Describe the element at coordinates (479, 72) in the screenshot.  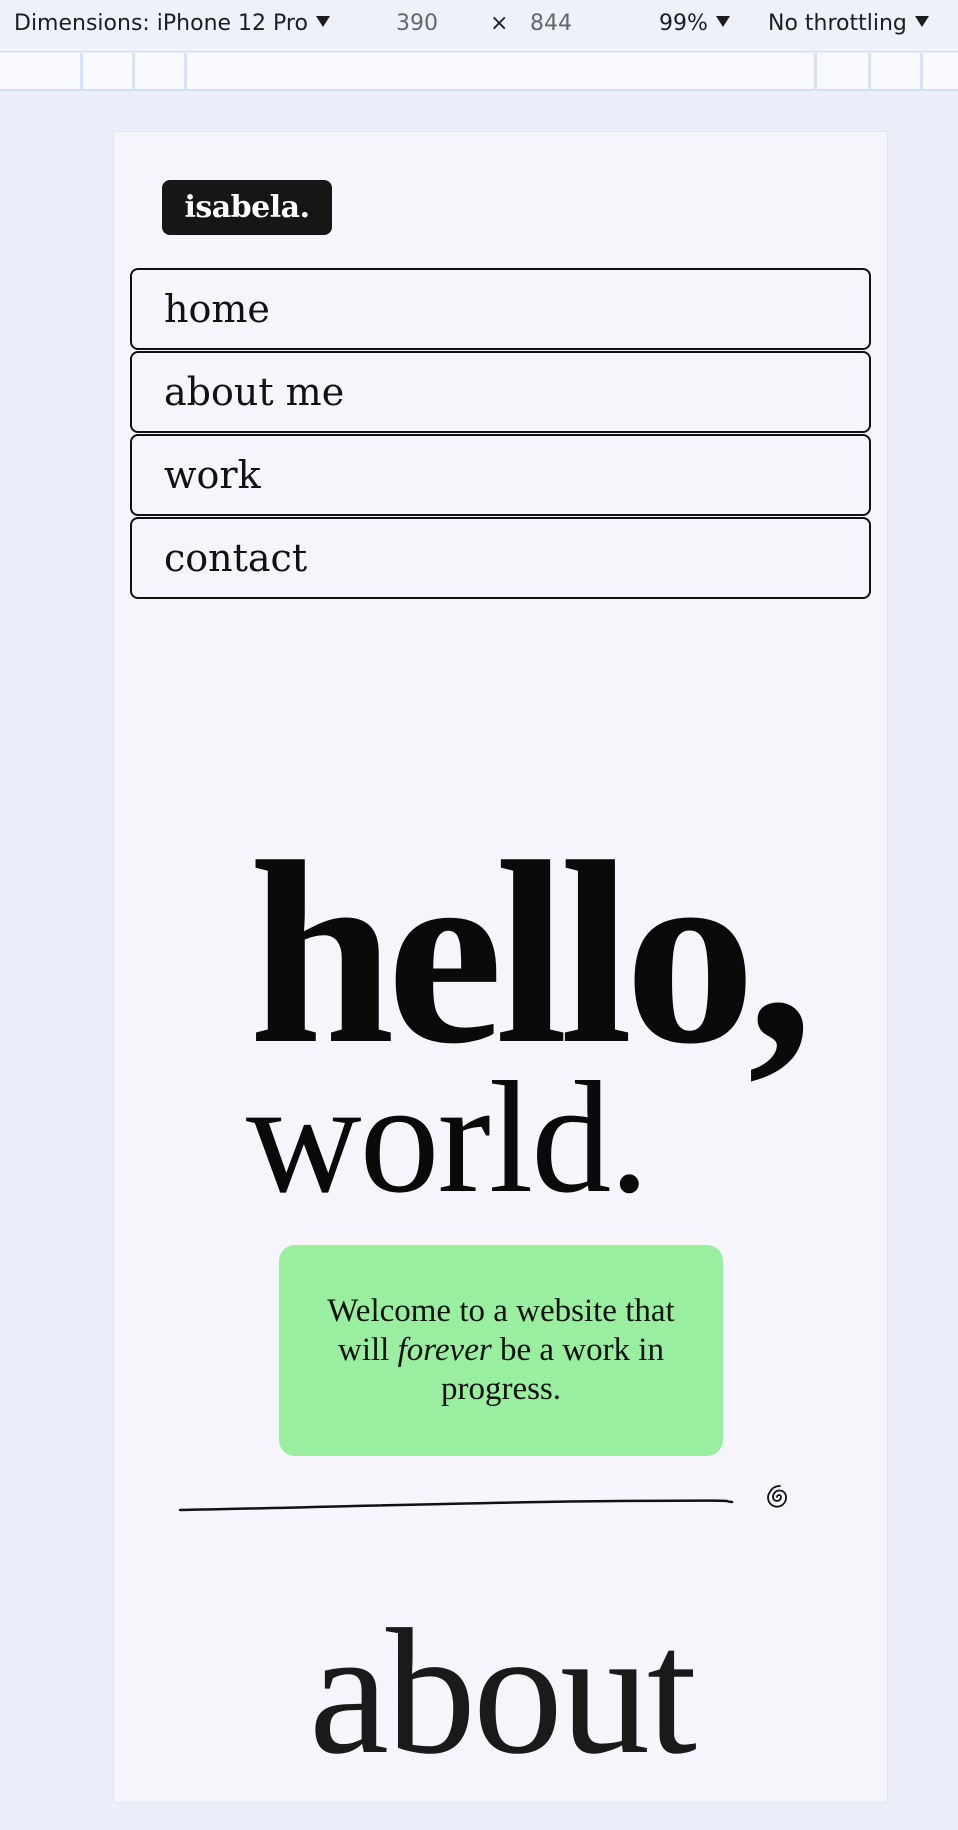
I see `media-query-bar` at that location.